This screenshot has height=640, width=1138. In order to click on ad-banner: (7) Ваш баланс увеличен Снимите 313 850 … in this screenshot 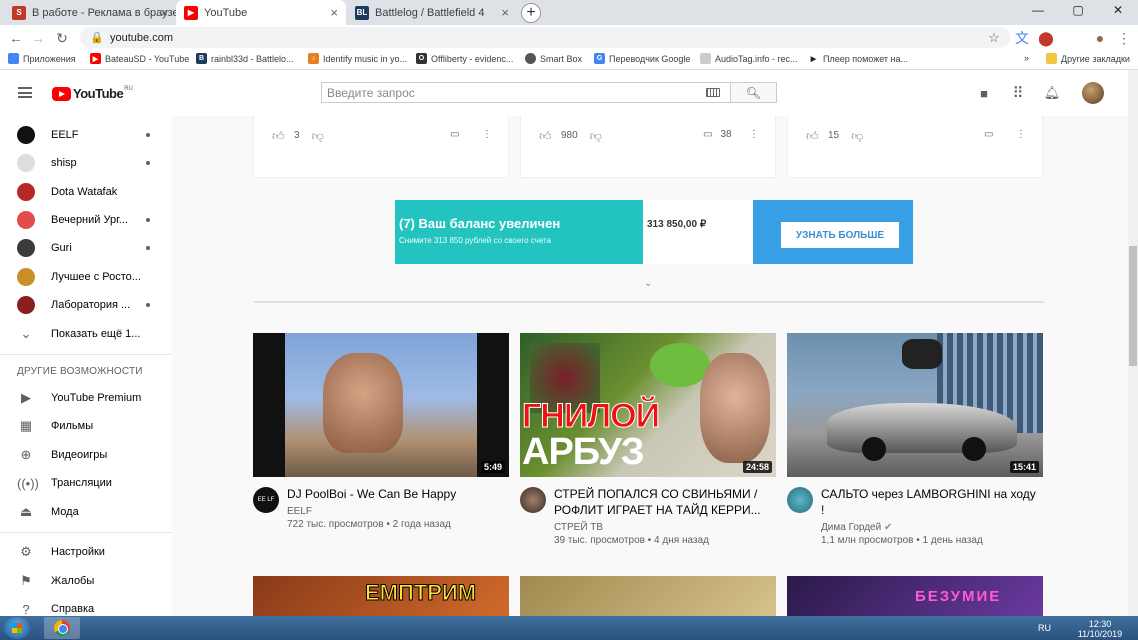, I will do `click(654, 232)`.